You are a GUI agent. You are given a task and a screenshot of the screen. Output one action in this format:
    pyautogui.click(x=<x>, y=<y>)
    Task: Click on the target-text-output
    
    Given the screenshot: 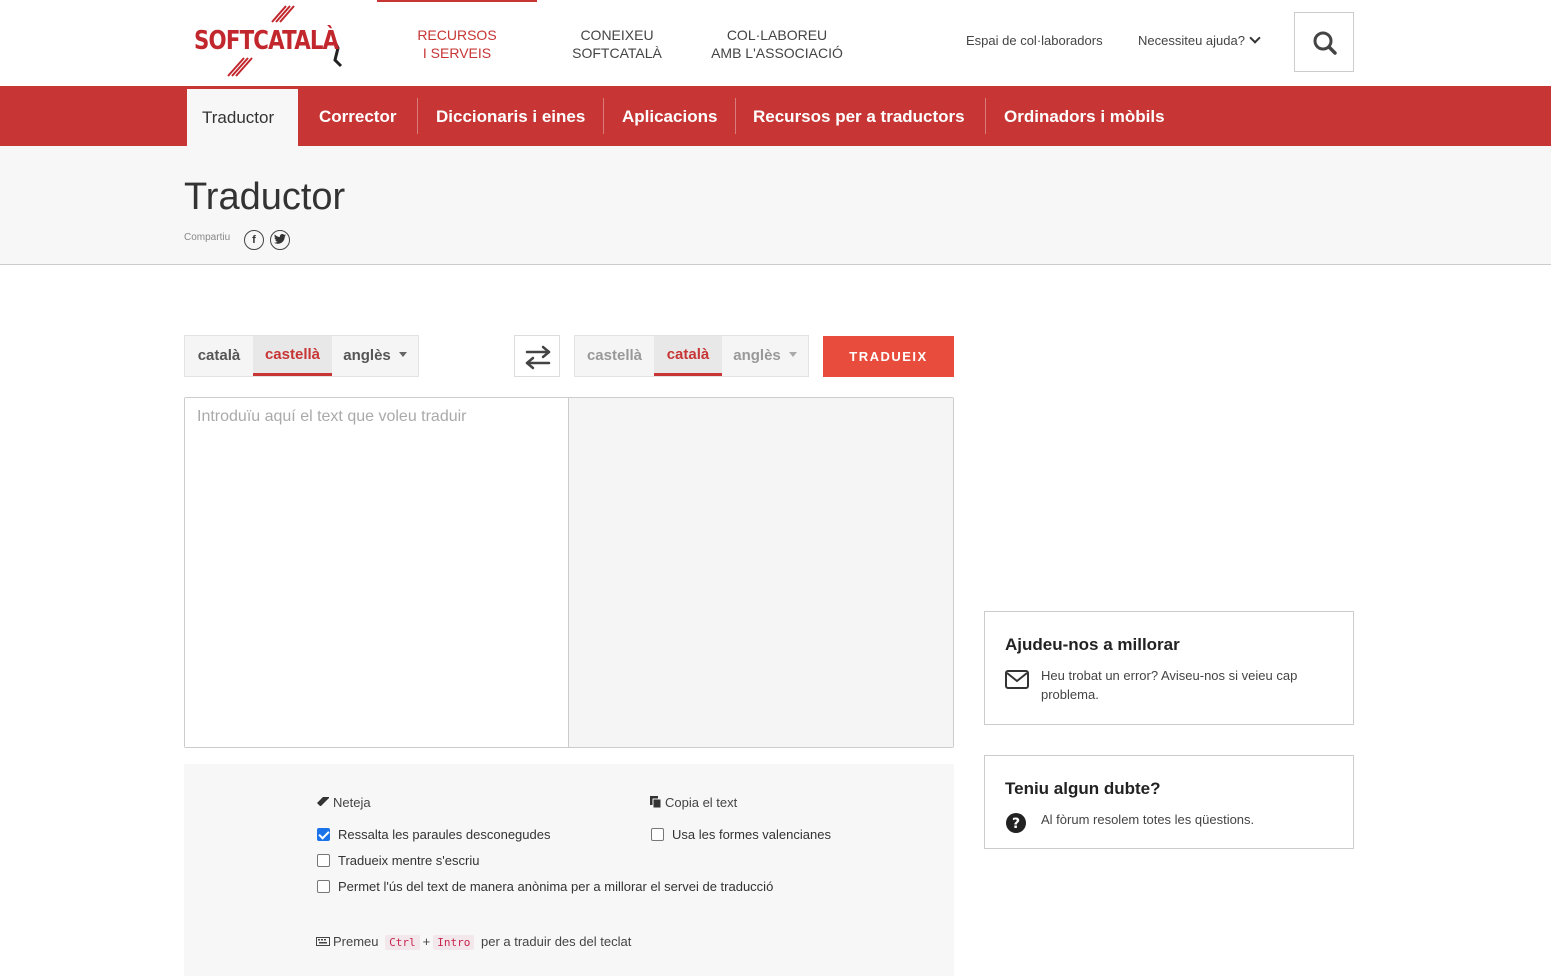 What is the action you would take?
    pyautogui.click(x=761, y=572)
    